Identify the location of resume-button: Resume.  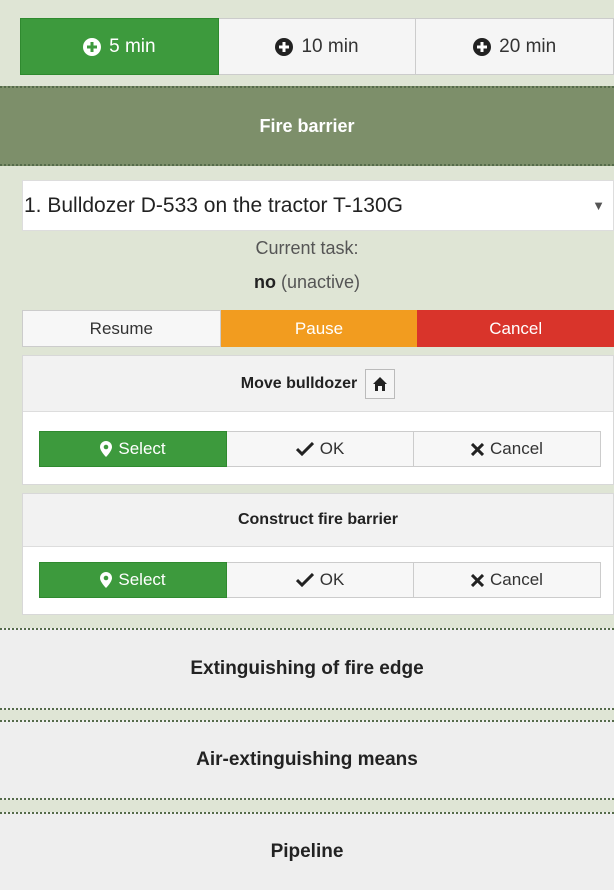
(121, 328).